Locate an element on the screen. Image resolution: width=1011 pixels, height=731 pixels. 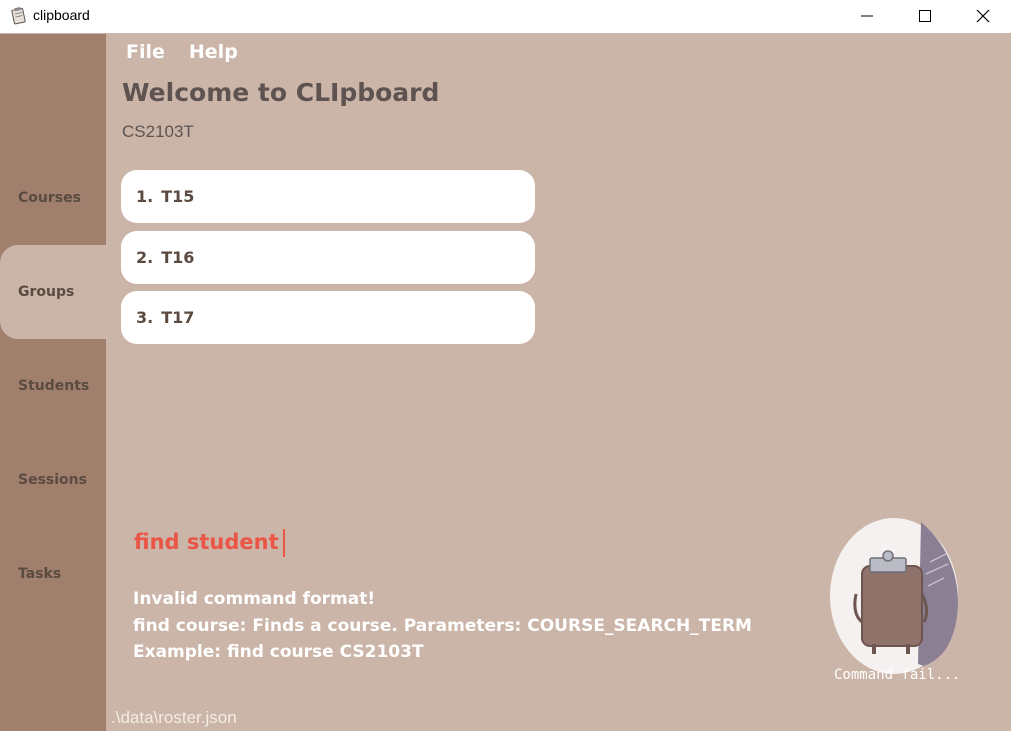
menu-bar: File Help is located at coordinates (178, 52).